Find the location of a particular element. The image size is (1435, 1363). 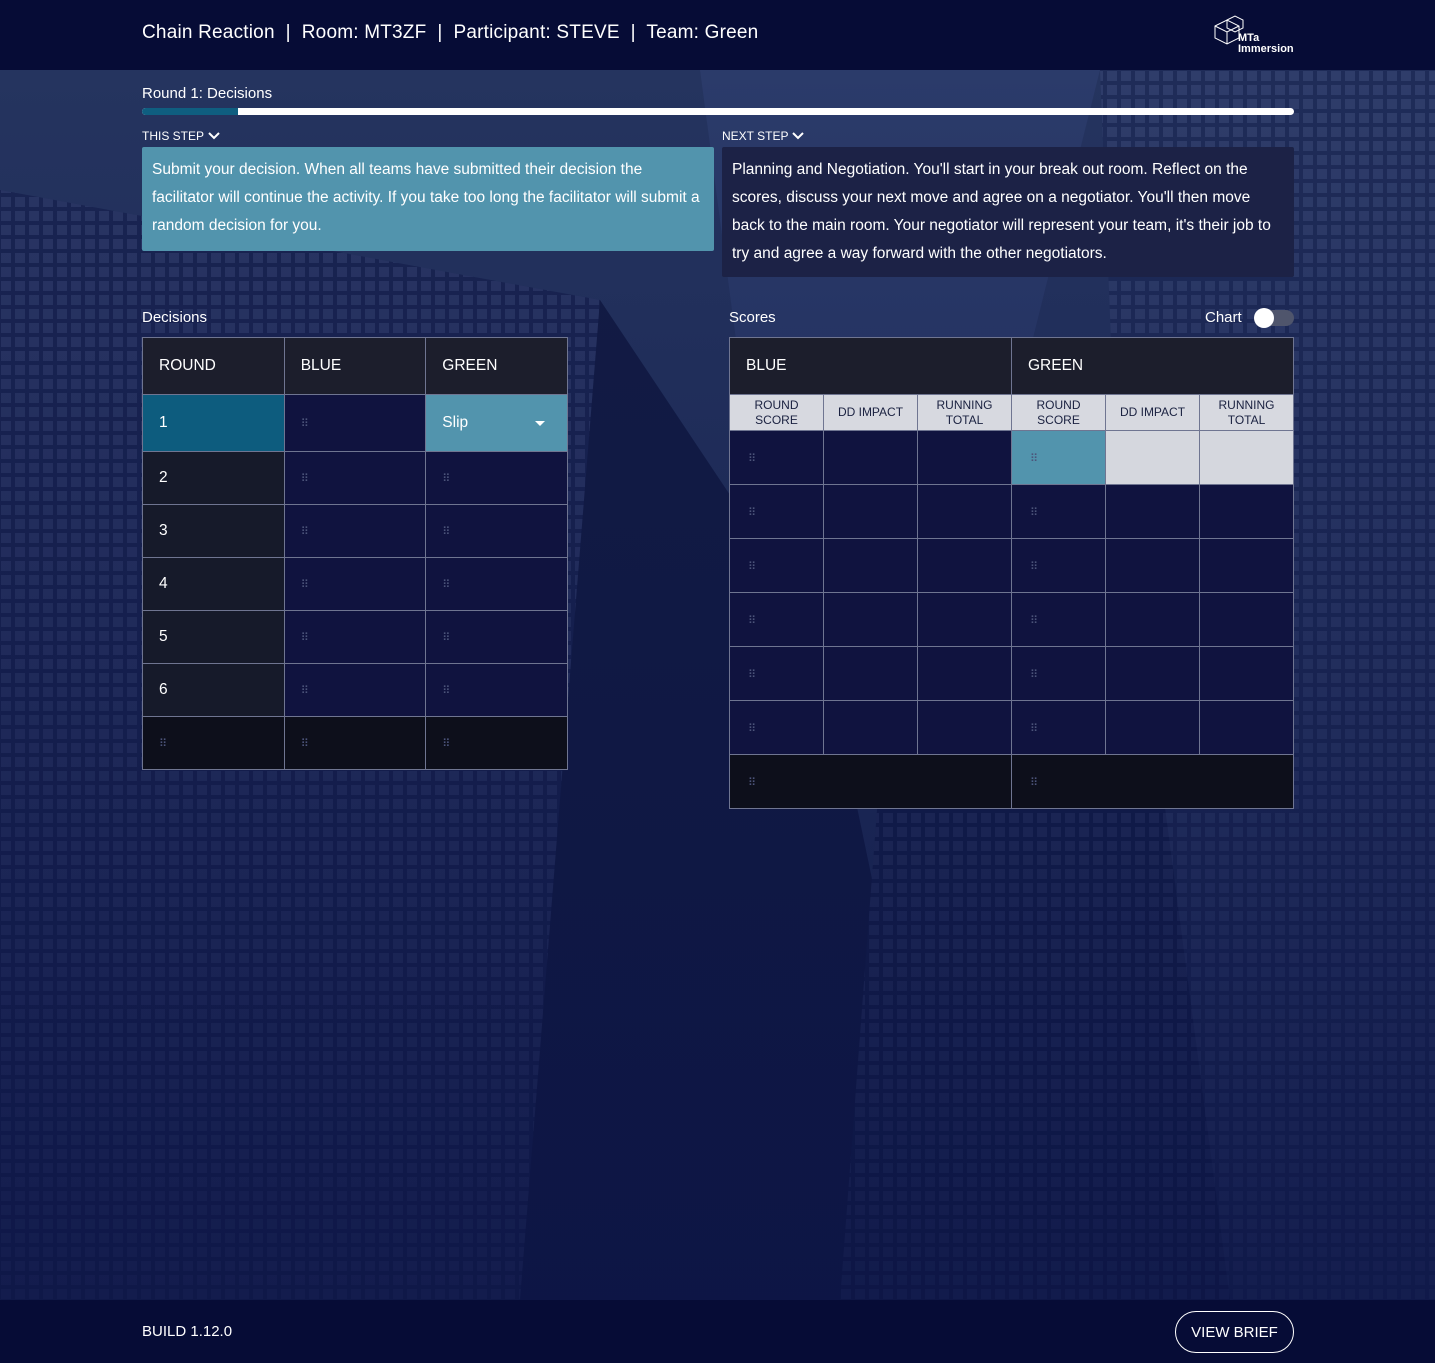

next-step-toggle: NEXT STEP is located at coordinates (763, 136).